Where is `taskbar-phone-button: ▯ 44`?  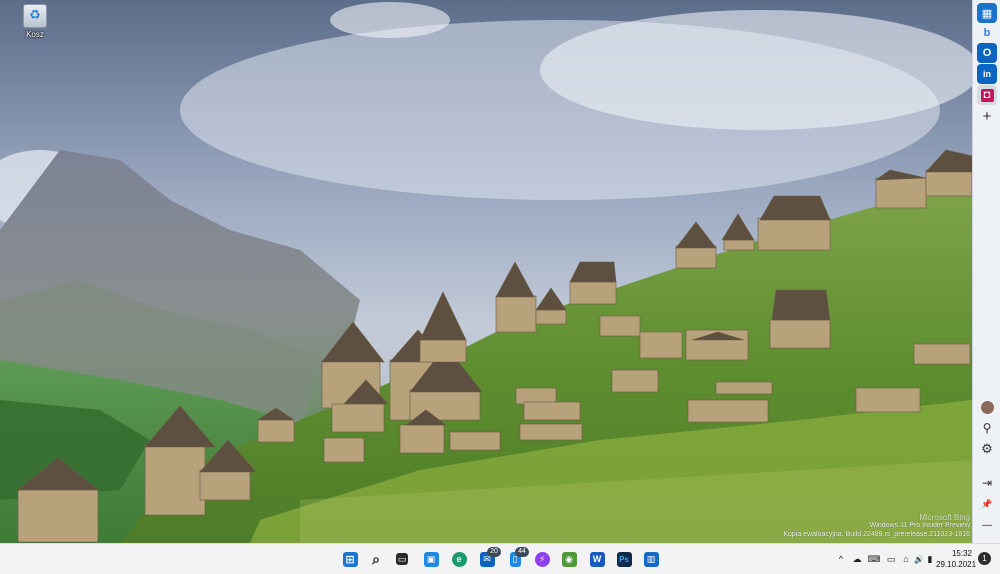
taskbar-phone-button: ▯ 44 is located at coordinates (517, 558).